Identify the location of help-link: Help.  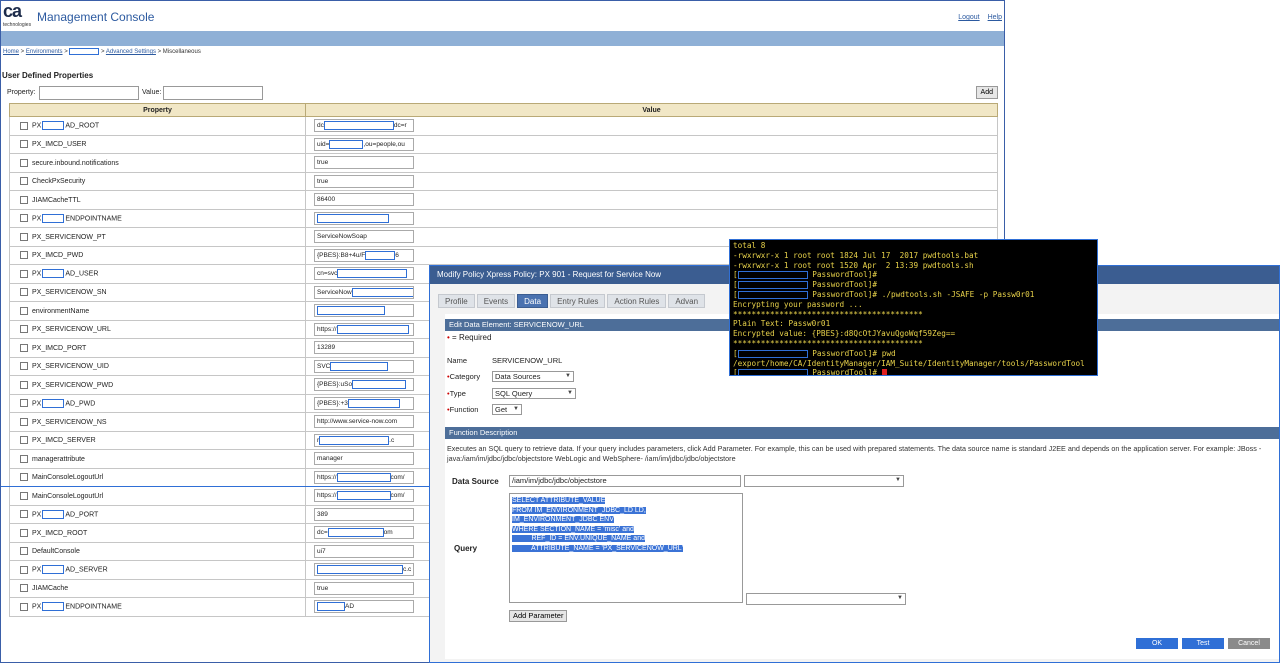
(995, 17).